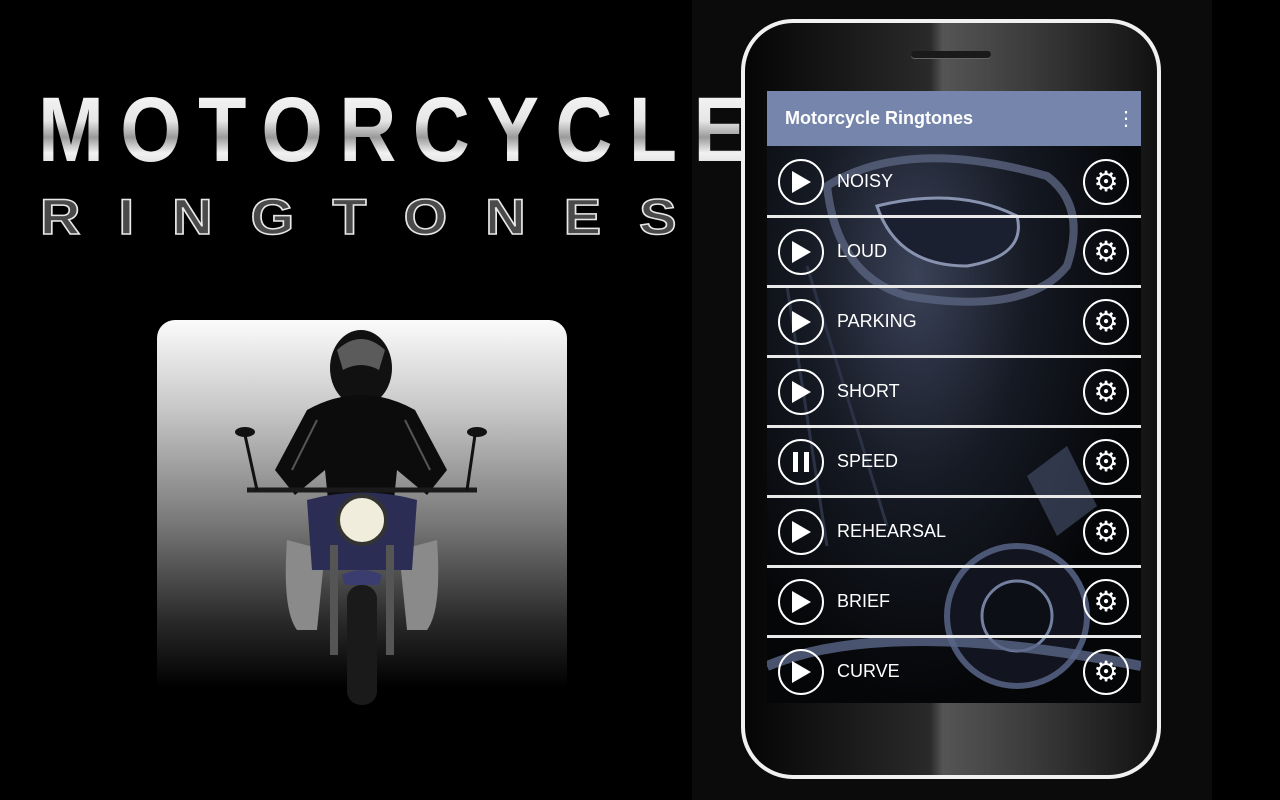 The height and width of the screenshot is (800, 1280). I want to click on pause-icon, so click(801, 461).